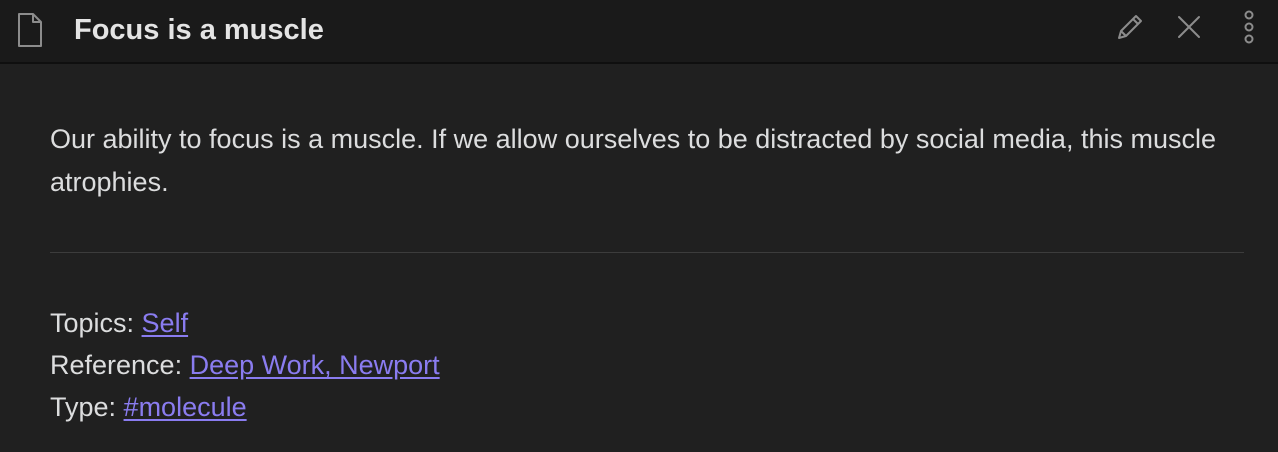 The height and width of the screenshot is (452, 1278). Describe the element at coordinates (165, 323) in the screenshot. I see `topics-link: Self` at that location.